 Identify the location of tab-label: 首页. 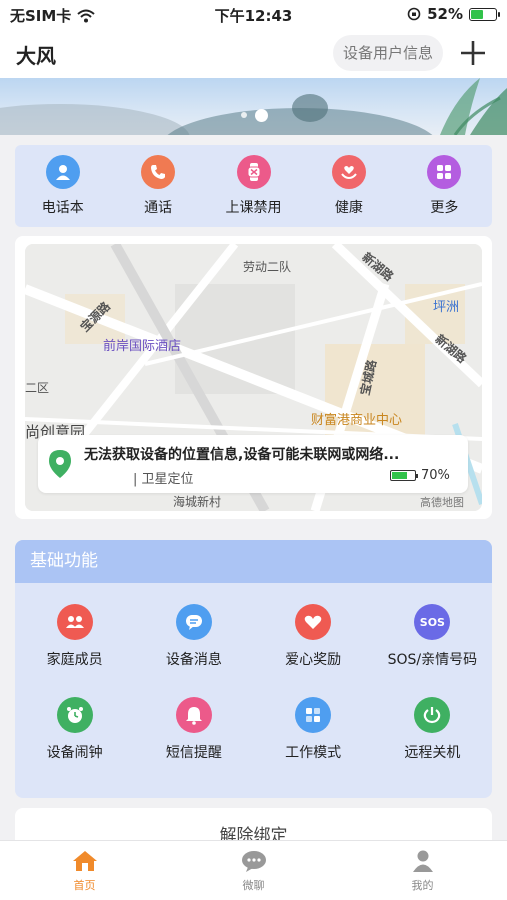
(84, 885).